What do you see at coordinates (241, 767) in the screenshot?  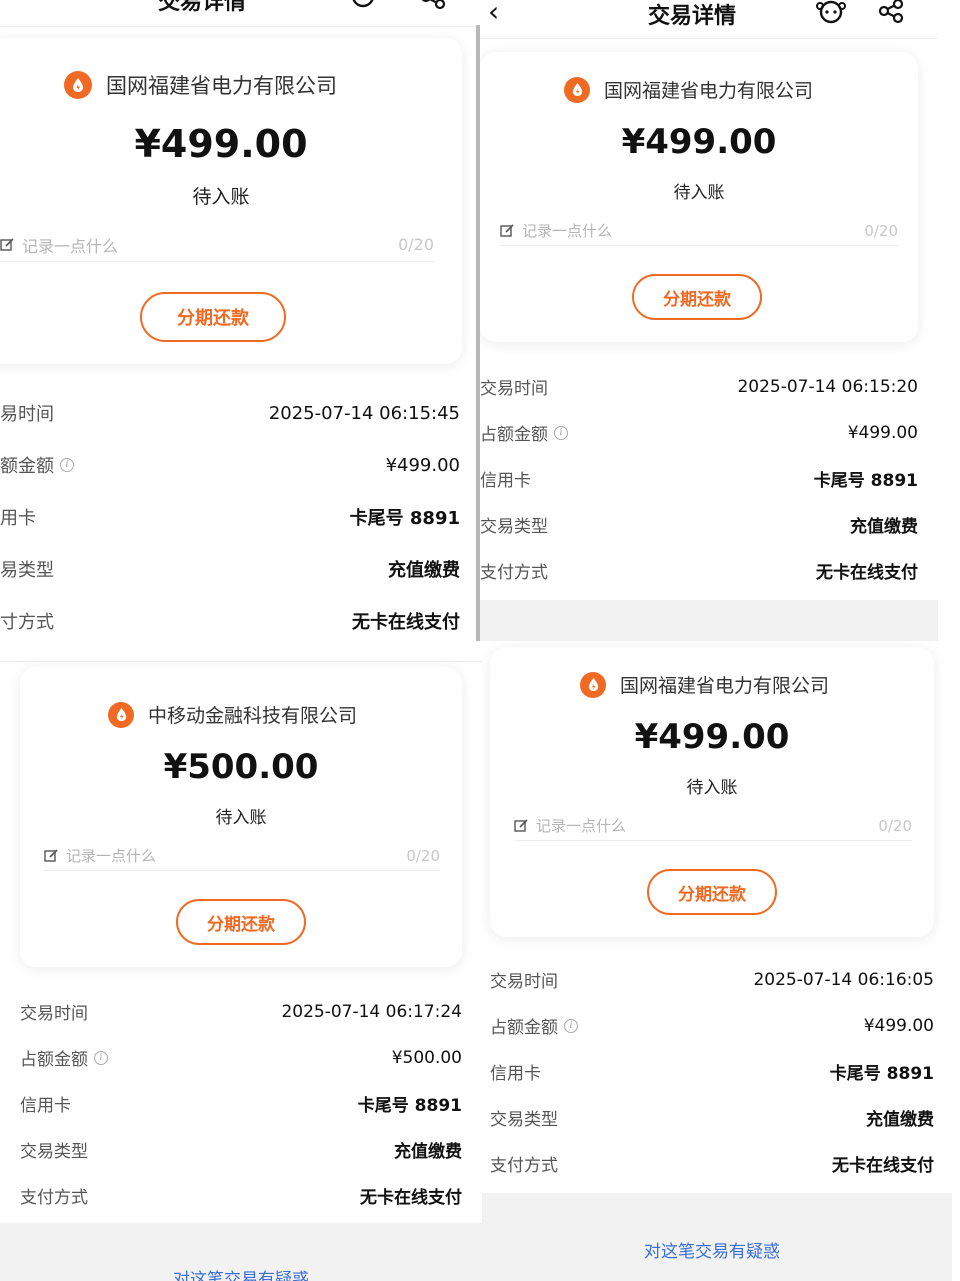 I see `amount: ¥500.00` at bounding box center [241, 767].